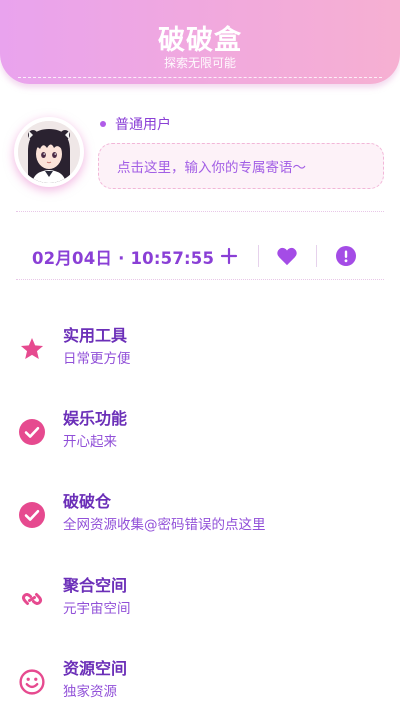  I want to click on info-button, so click(346, 256).